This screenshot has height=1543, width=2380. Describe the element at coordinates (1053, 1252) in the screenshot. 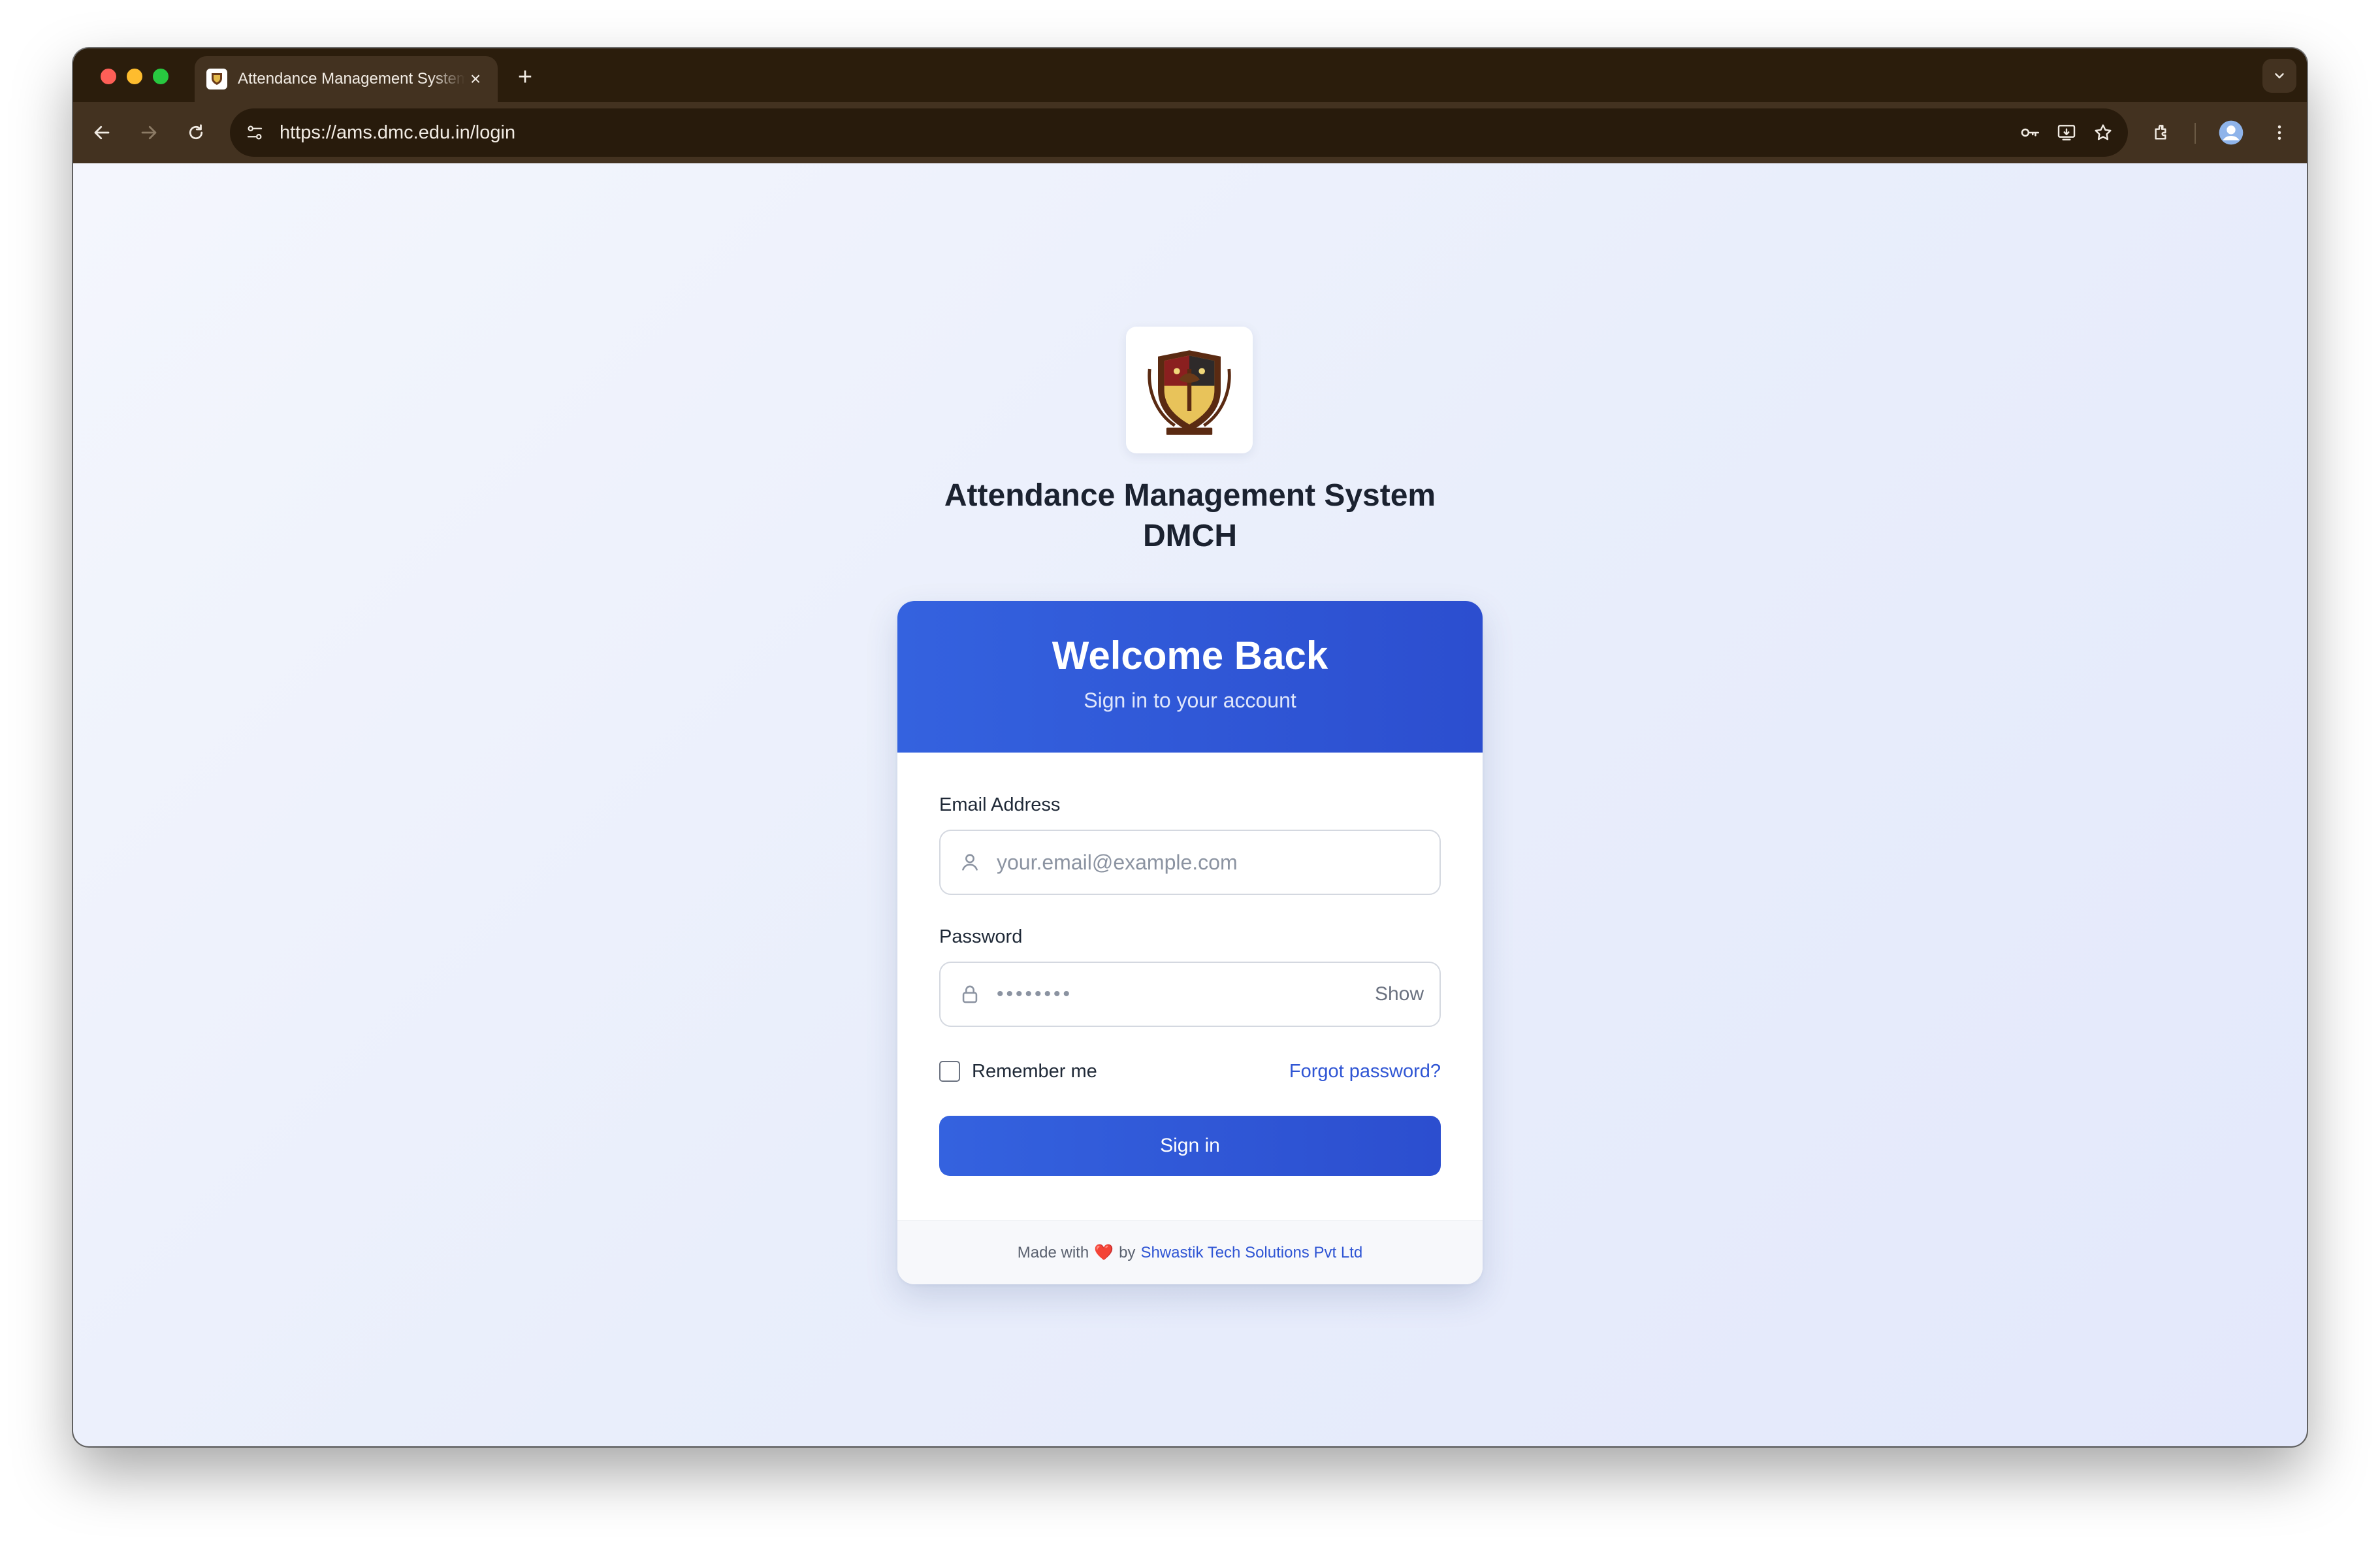

I see `footer-made-with: Made with` at that location.